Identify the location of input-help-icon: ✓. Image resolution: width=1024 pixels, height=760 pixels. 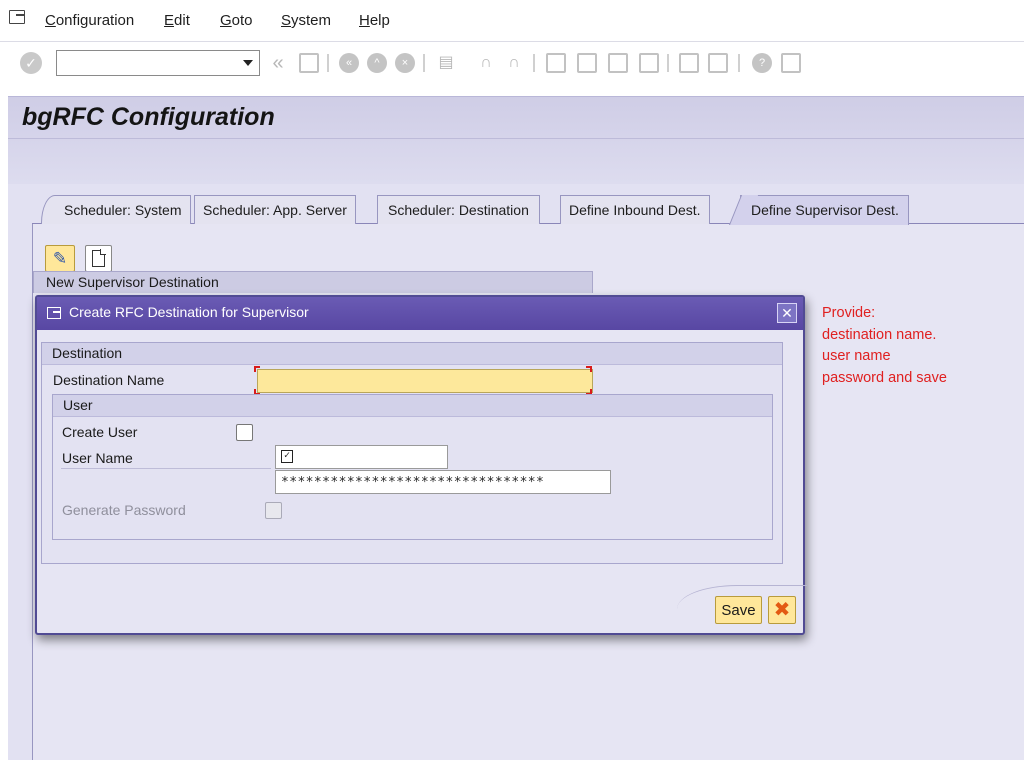
(287, 456).